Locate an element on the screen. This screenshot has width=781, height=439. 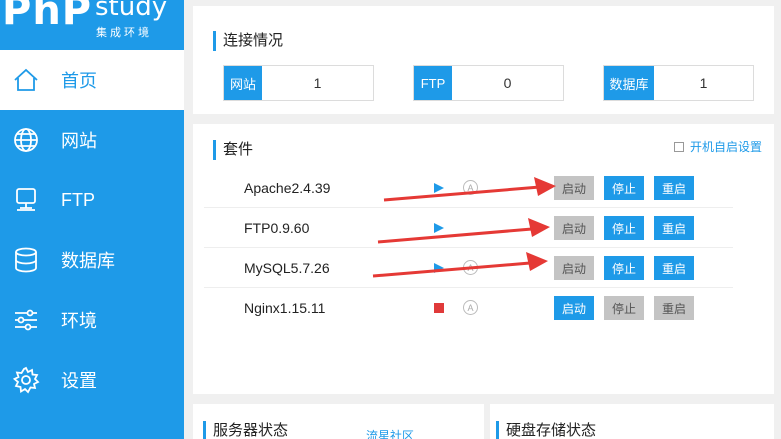
nav-item-environment: 环境 is located at coordinates (92, 320).